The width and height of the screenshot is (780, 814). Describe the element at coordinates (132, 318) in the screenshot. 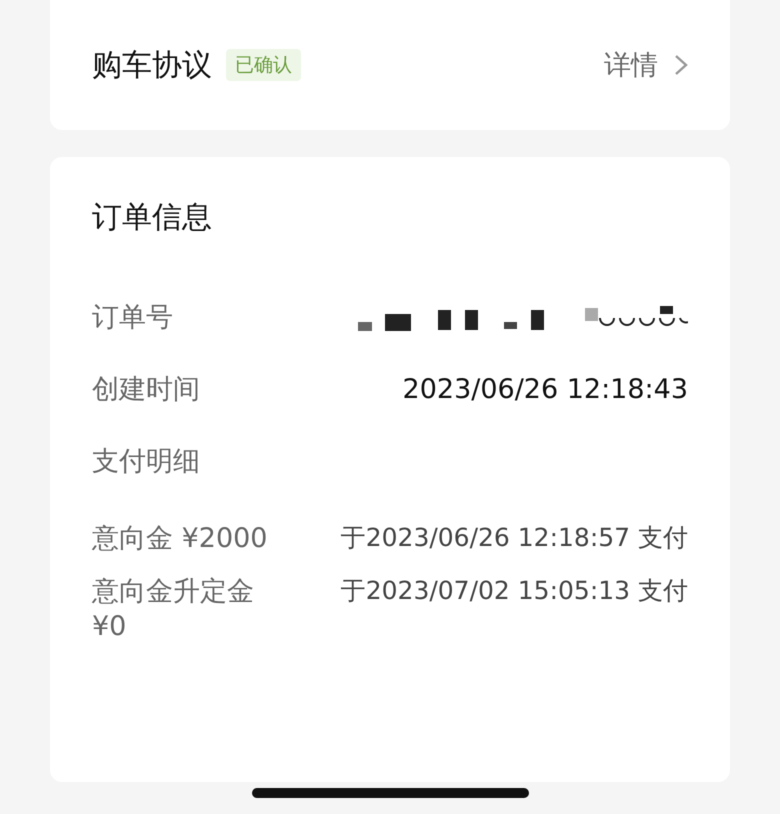

I see `field-label: 订单号` at that location.